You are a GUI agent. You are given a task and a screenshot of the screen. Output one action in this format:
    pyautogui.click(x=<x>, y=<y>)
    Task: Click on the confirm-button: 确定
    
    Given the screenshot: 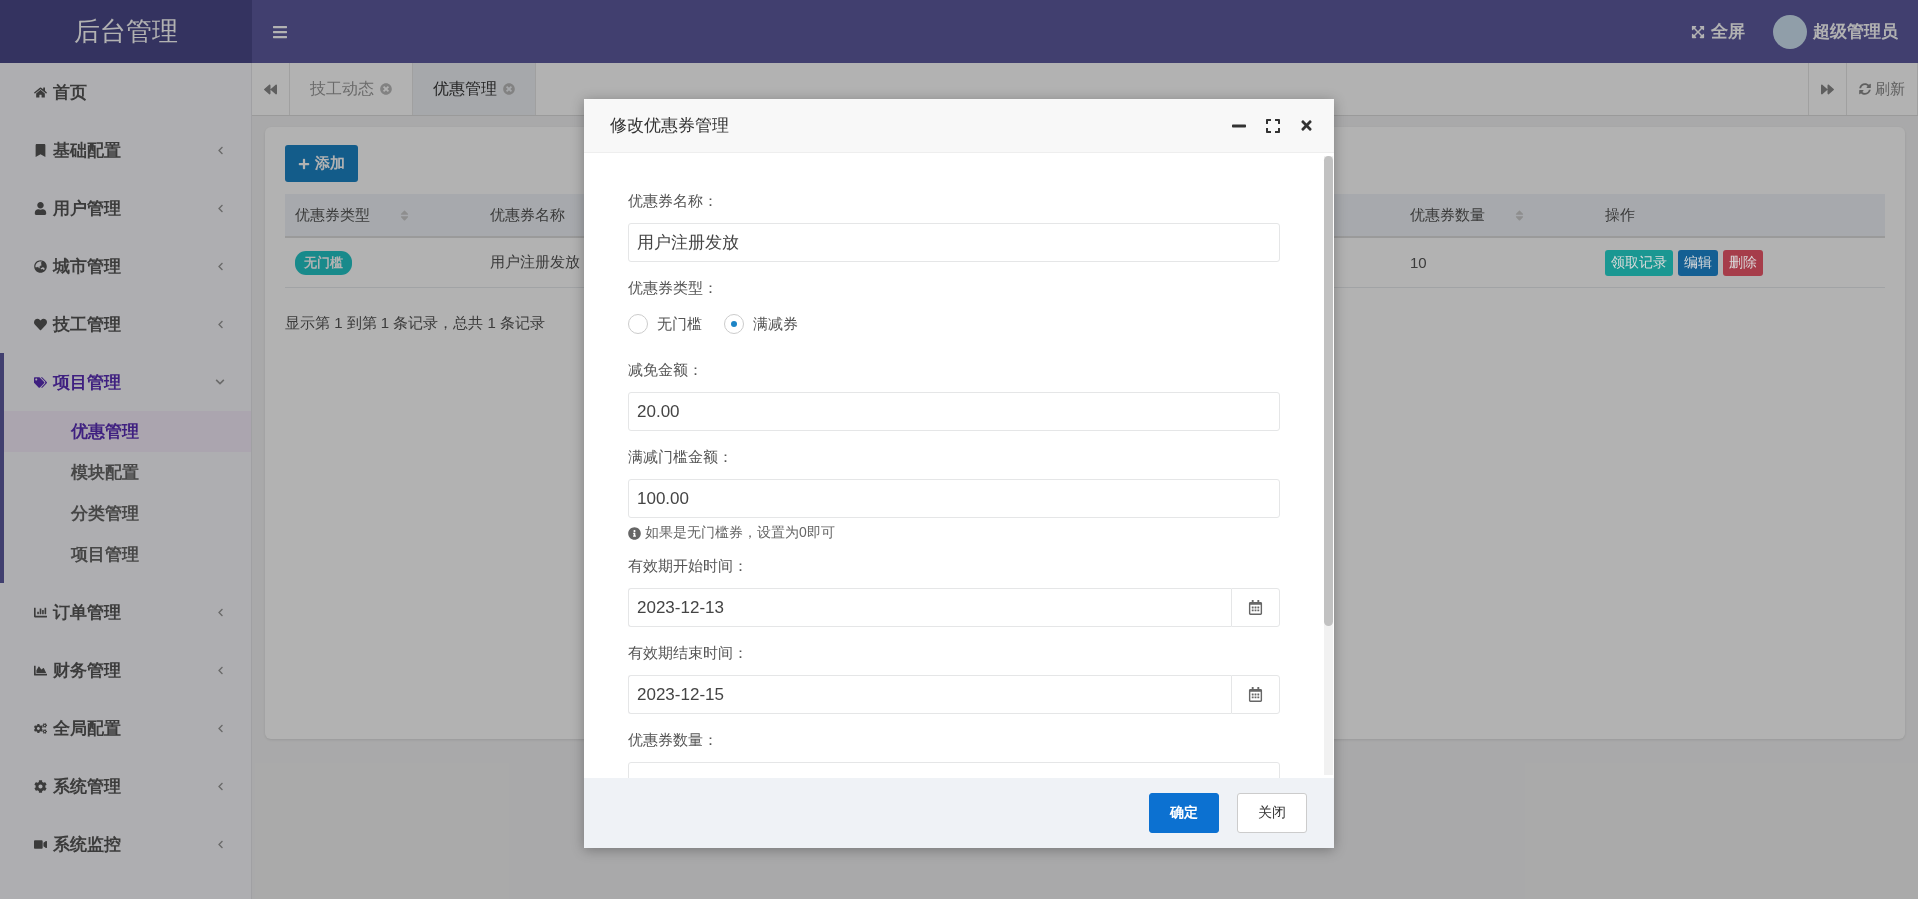 What is the action you would take?
    pyautogui.click(x=1184, y=813)
    